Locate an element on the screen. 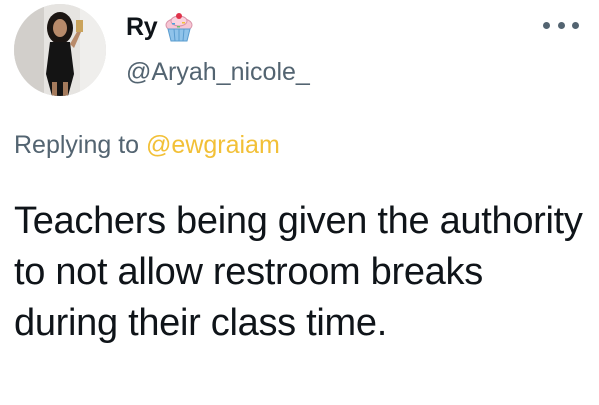  cupcake-icon is located at coordinates (179, 27).